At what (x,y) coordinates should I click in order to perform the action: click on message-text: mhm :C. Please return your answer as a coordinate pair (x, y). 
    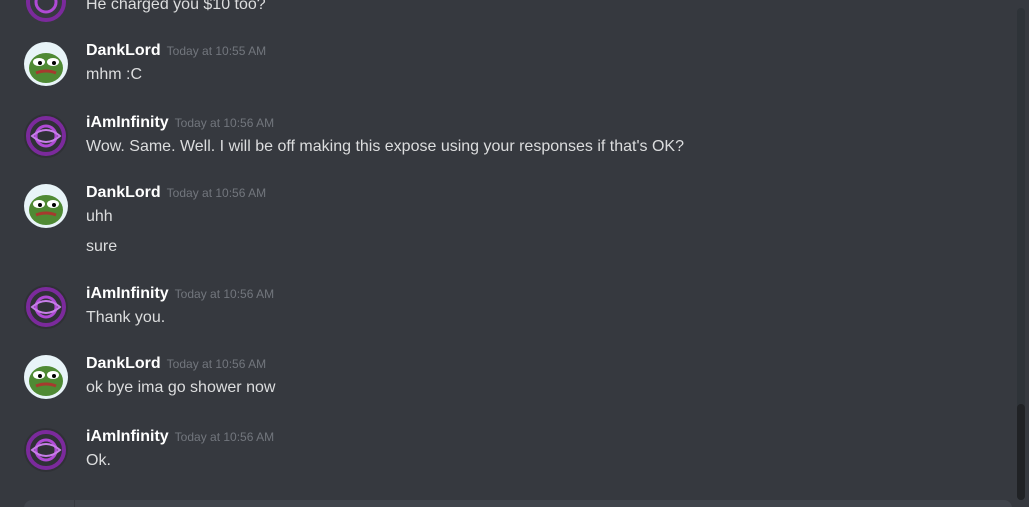
    Looking at the image, I should click on (114, 74).